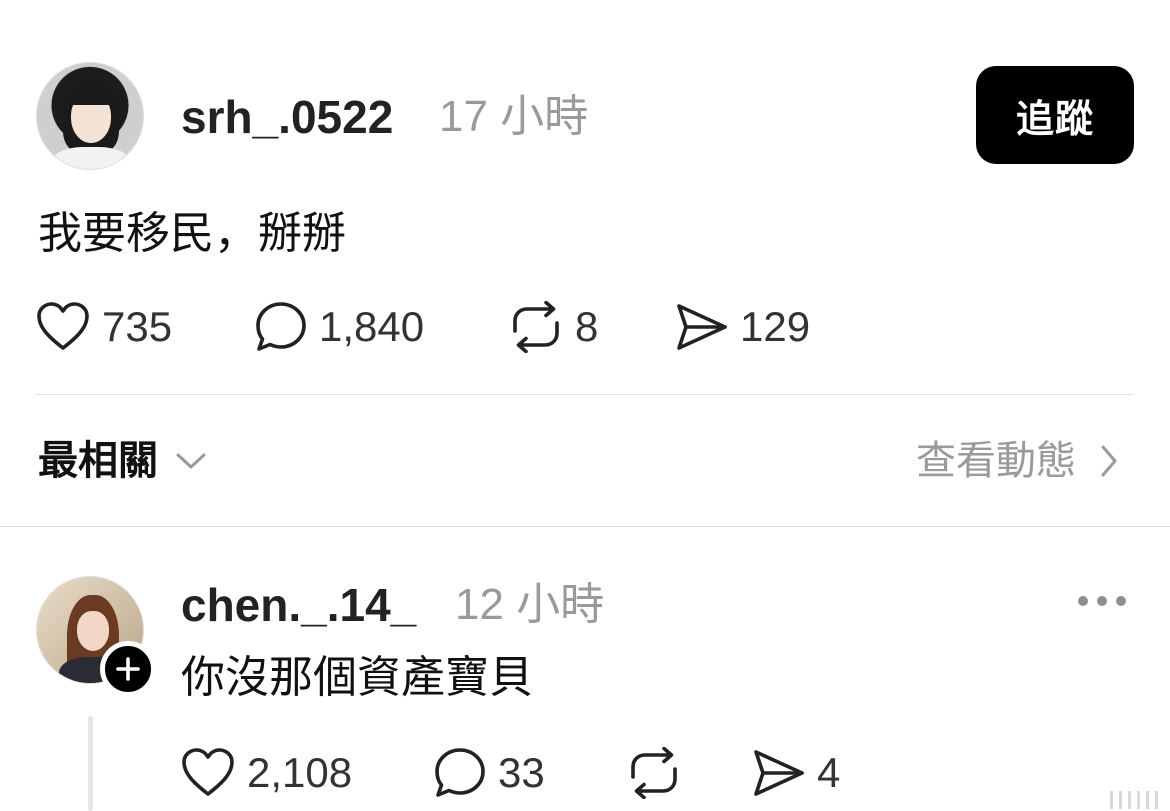 This screenshot has width=1170, height=811. Describe the element at coordinates (287, 117) in the screenshot. I see `post-author-username: srh_.0522` at that location.